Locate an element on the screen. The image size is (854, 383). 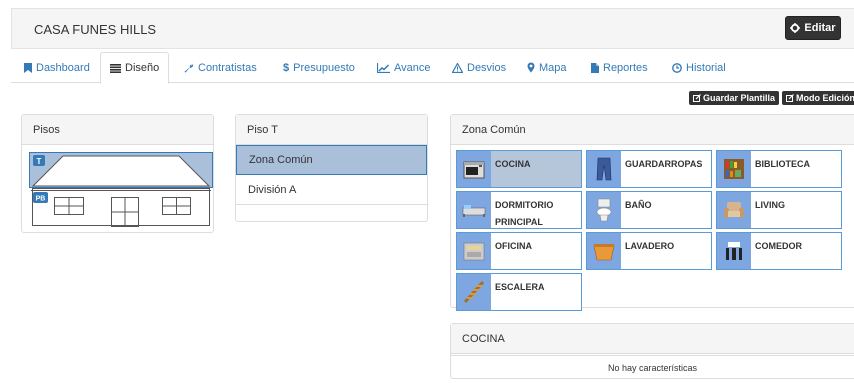
edit-mode-button: Modo Edición is located at coordinates (818, 98).